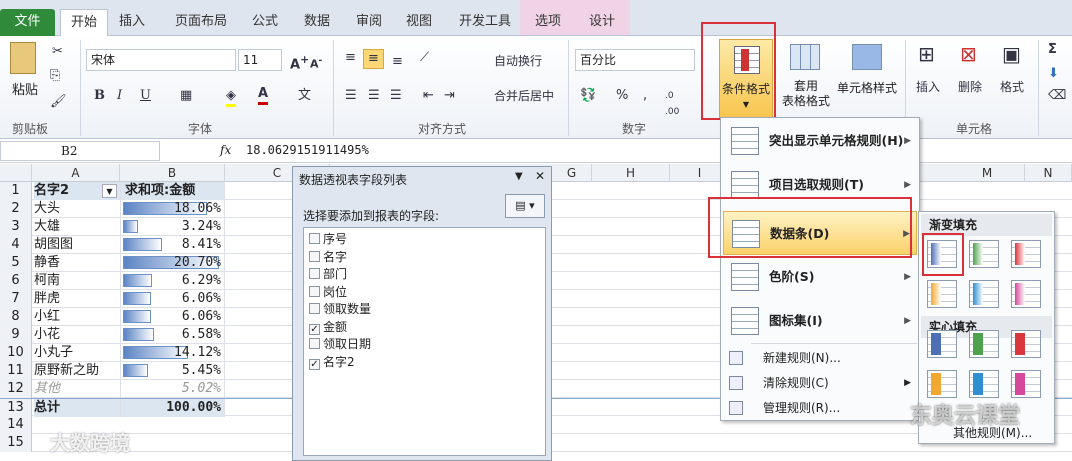  What do you see at coordinates (172, 389) in the screenshot?
I see `cell-amount: 5.02%` at bounding box center [172, 389].